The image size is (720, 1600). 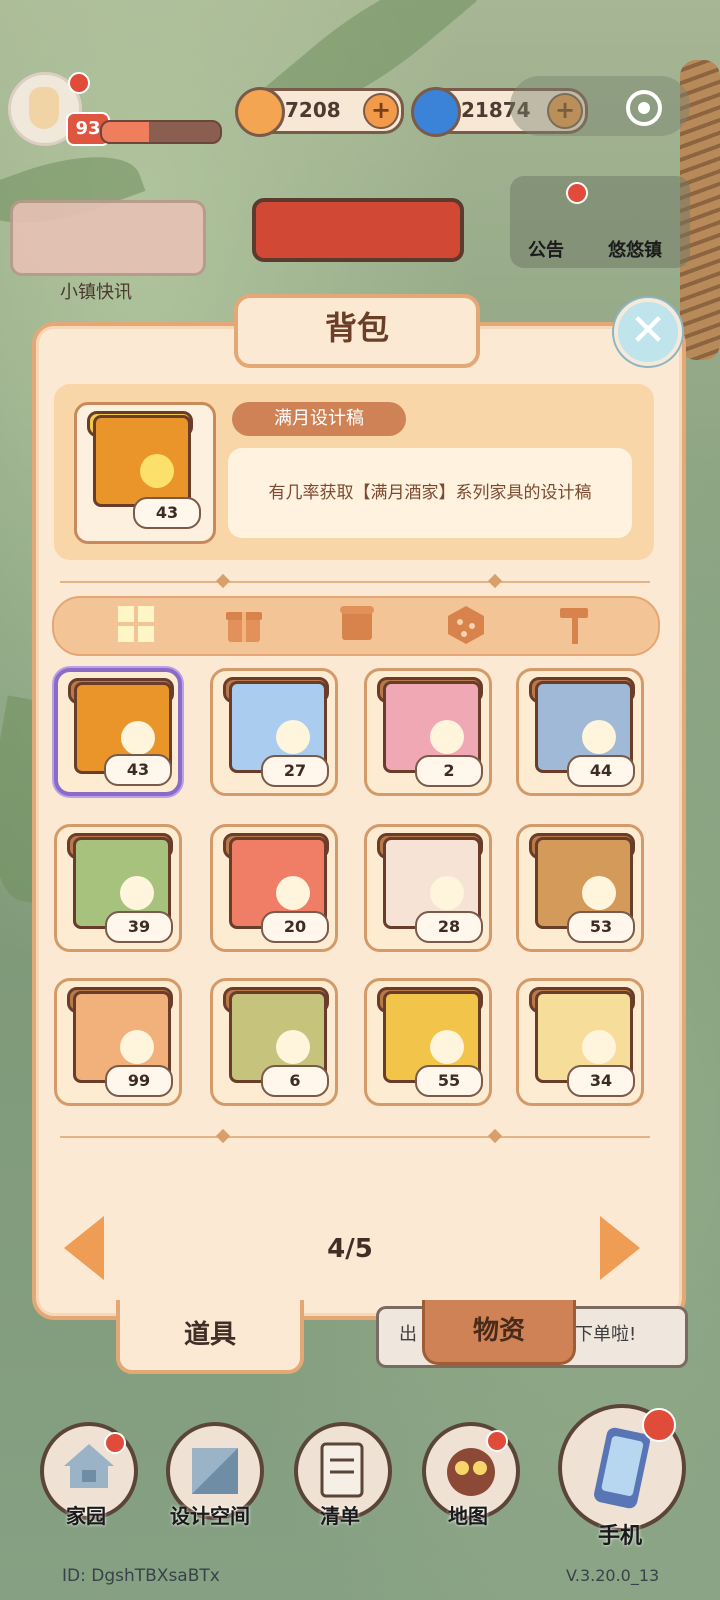 I want to click on avatar-face, so click(x=44, y=108).